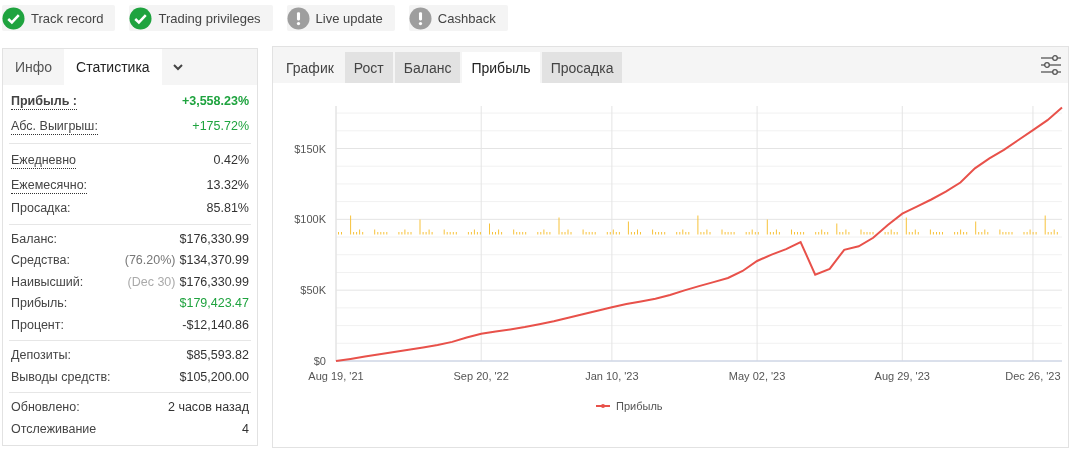 The image size is (1070, 456). Describe the element at coordinates (151, 282) in the screenshot. I see `stat-note: (Dec 30)` at that location.